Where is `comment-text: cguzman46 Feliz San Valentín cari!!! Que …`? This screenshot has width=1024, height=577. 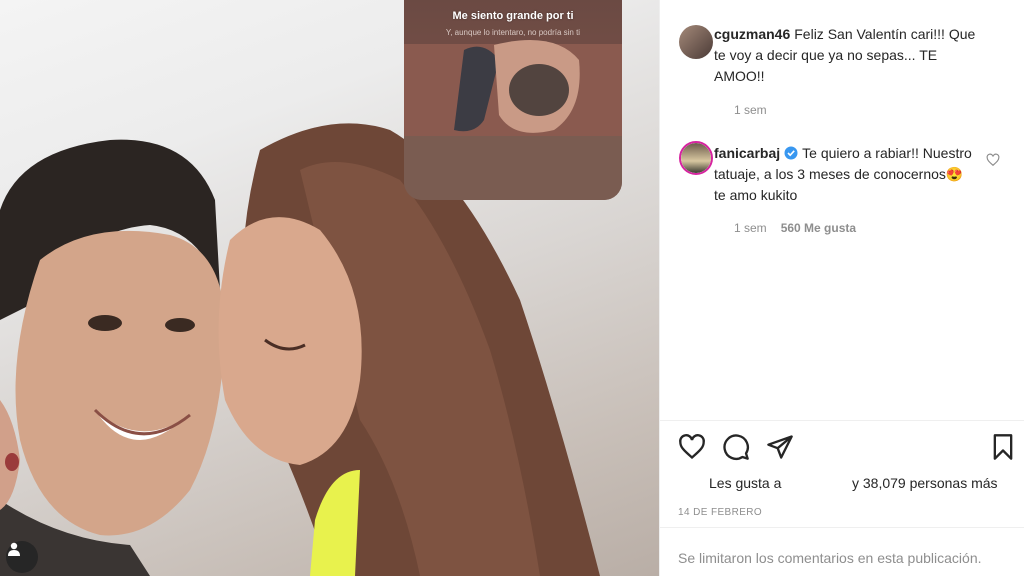
comment-text: cguzman46 Feliz San Valentín cari!!! Que … is located at coordinates (845, 55).